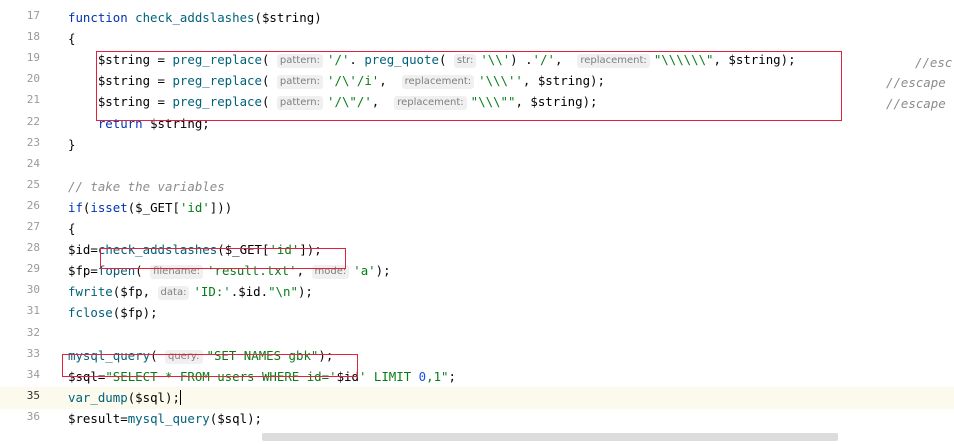 Image resolution: width=954 pixels, height=444 pixels. I want to click on code-line: 23}, so click(477, 145).